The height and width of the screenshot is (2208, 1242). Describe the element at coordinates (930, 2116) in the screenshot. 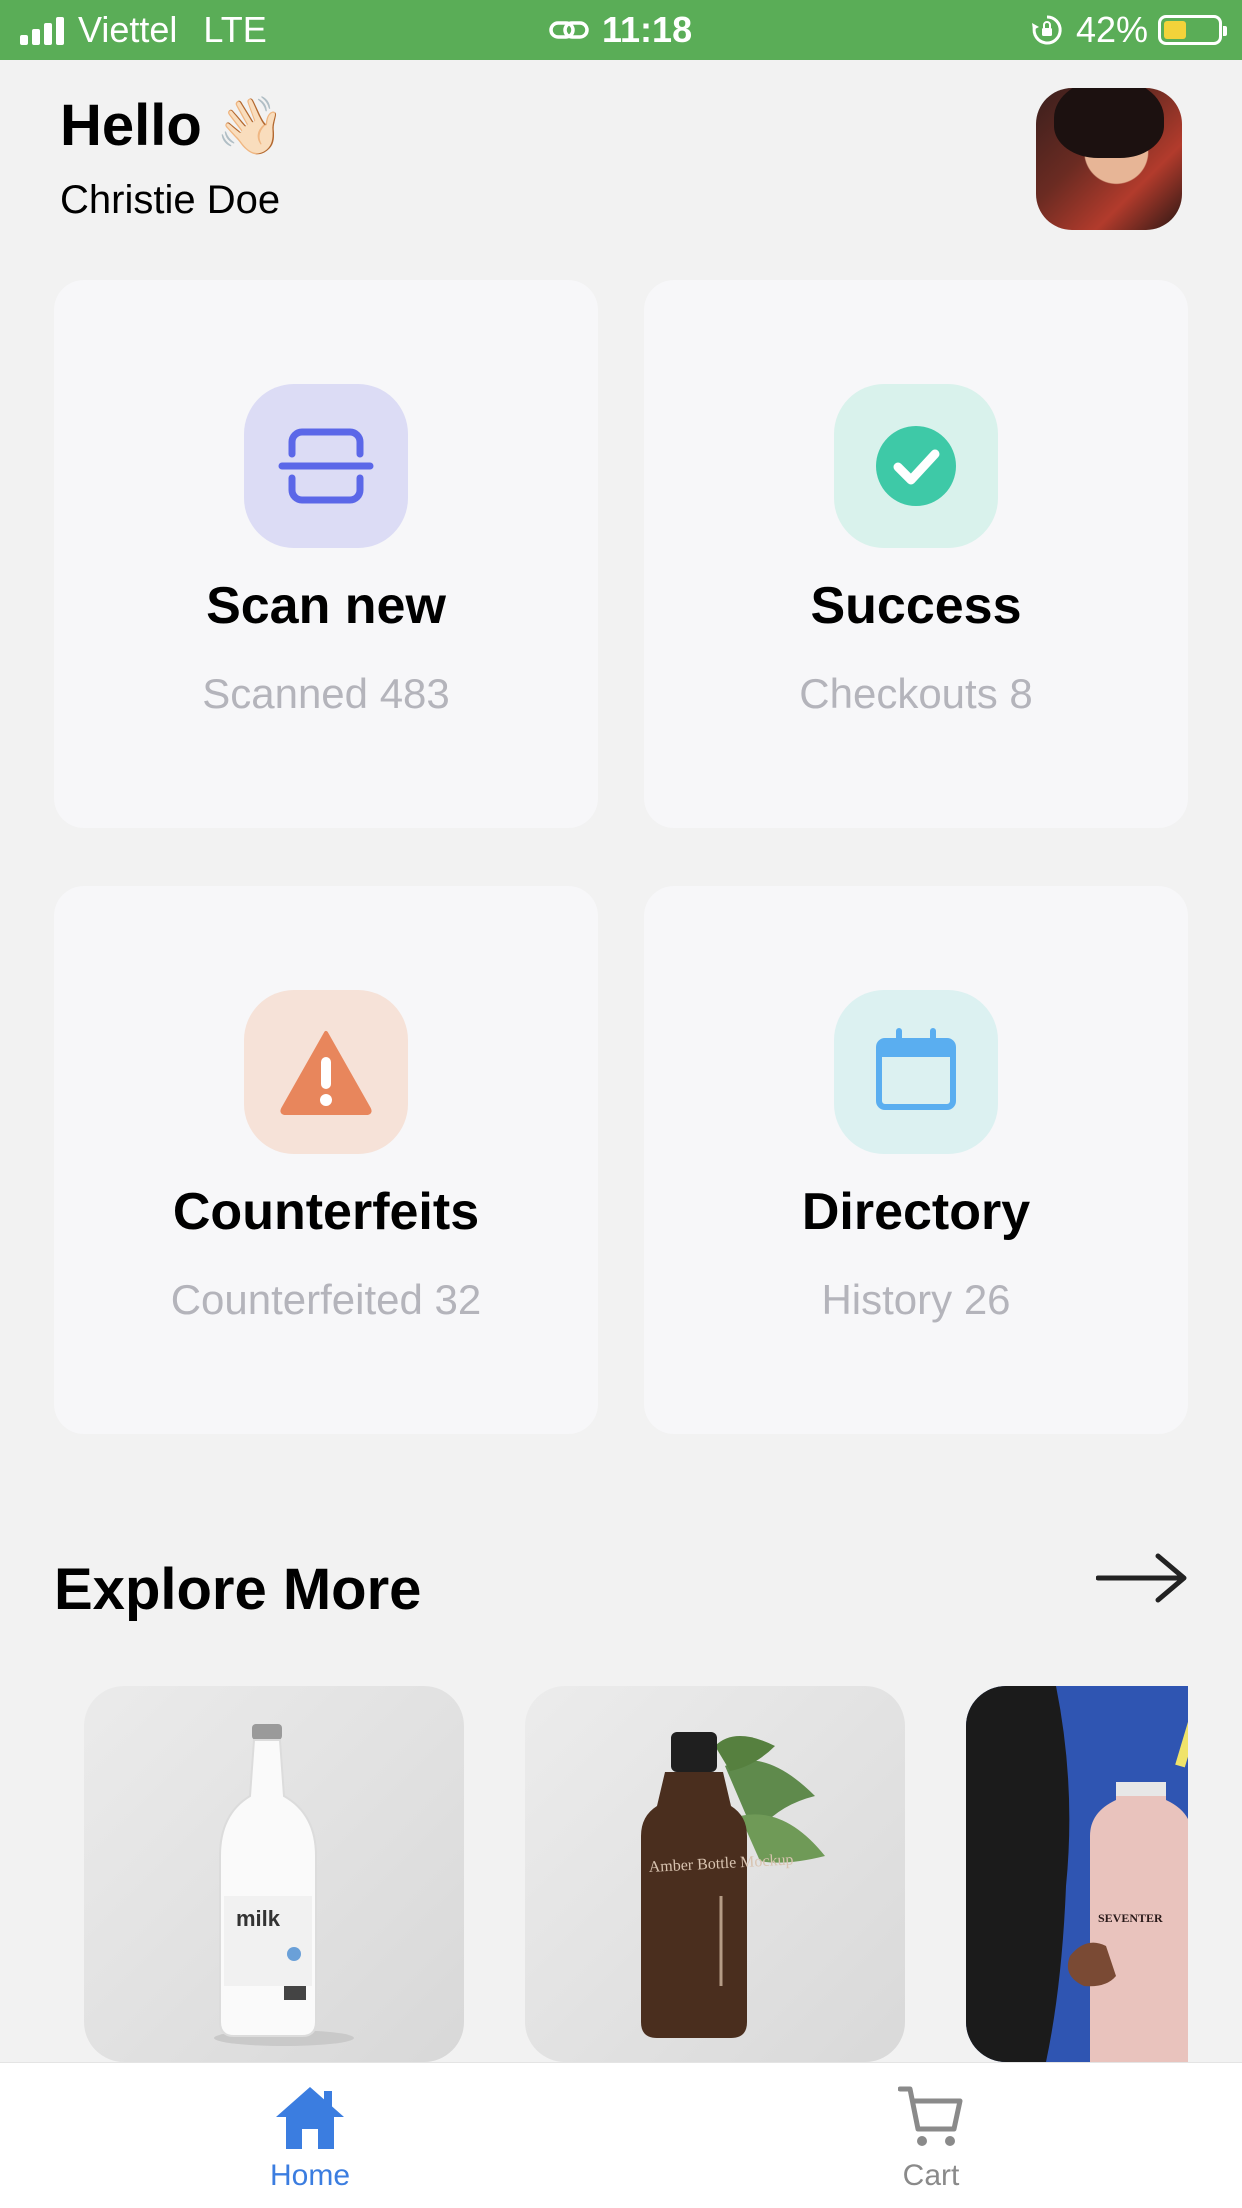

I see `cart-icon` at that location.